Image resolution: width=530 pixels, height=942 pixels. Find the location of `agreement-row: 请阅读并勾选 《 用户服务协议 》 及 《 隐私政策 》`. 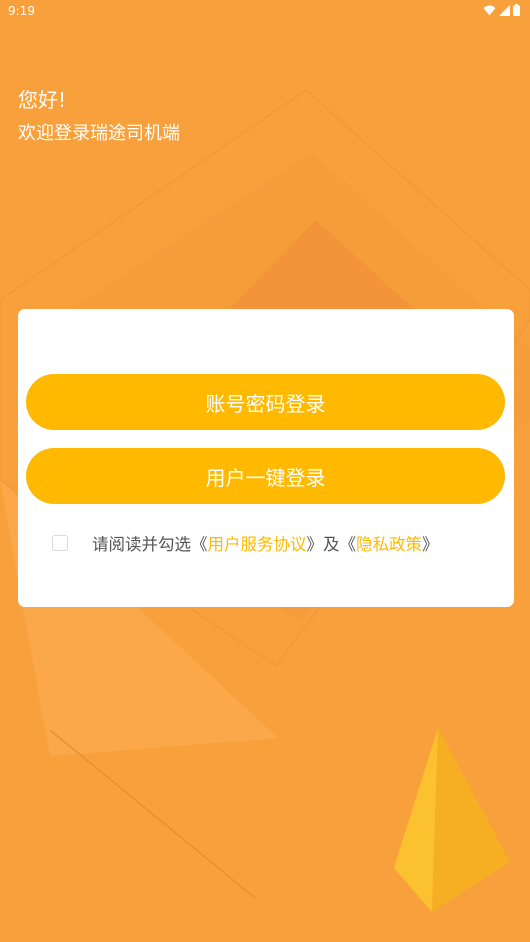

agreement-row: 请阅读并勾选 《 用户服务协议 》 及 《 隐私政策 》 is located at coordinates (245, 543).